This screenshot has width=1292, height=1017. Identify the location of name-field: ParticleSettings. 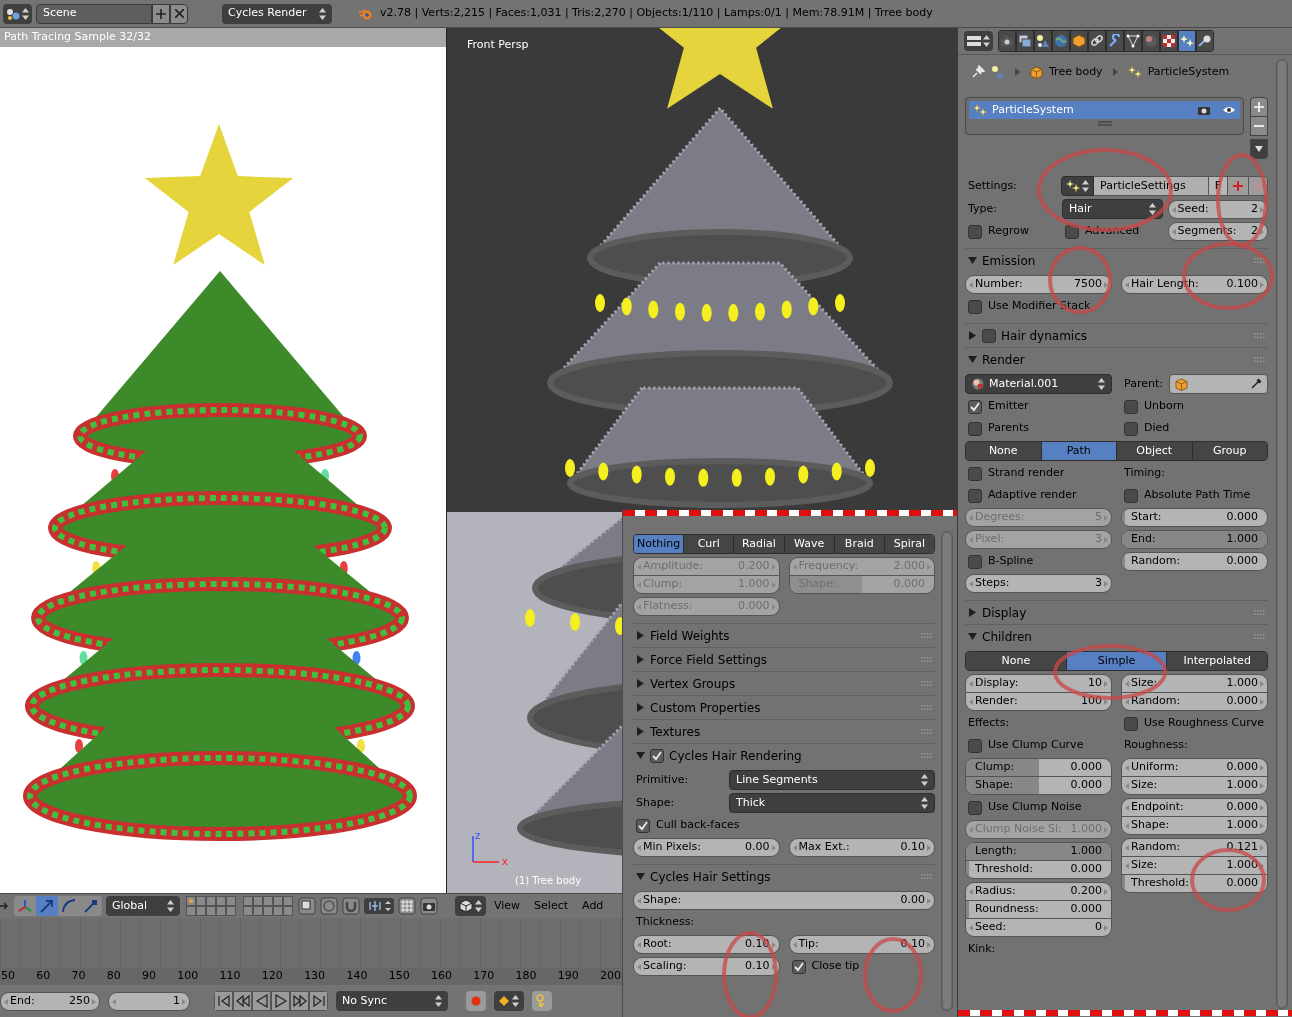
(1151, 186).